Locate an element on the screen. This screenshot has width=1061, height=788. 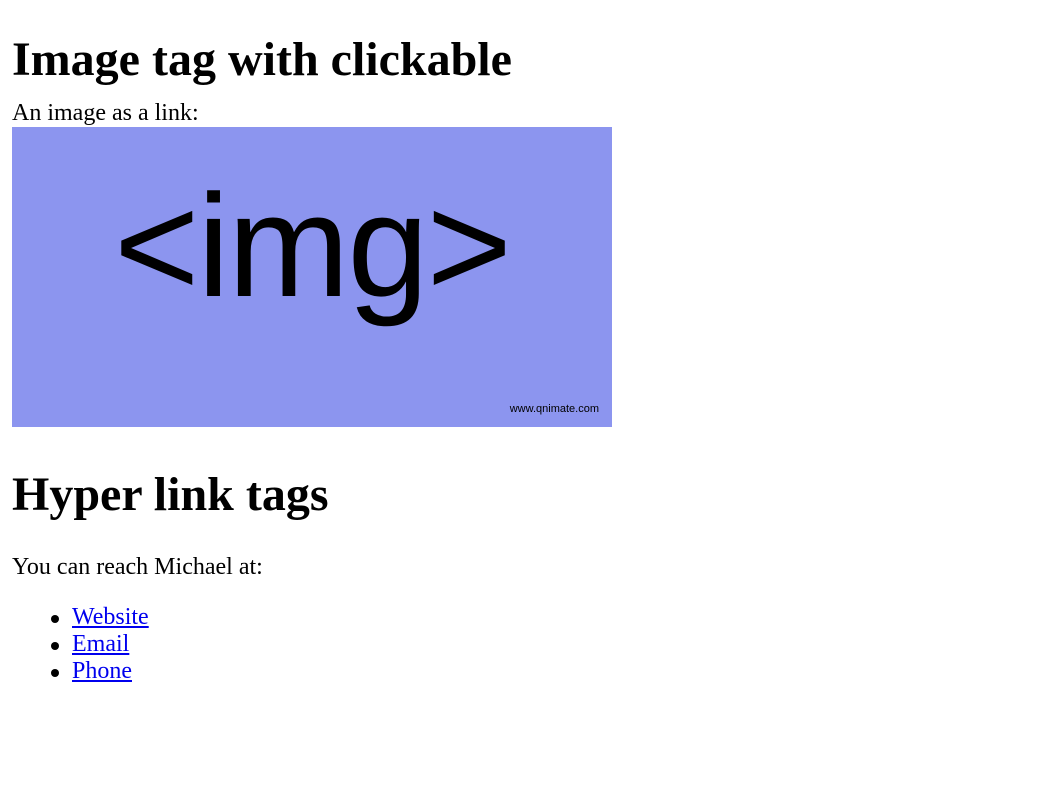
image-link-intro: An image as a link: is located at coordinates (105, 113).